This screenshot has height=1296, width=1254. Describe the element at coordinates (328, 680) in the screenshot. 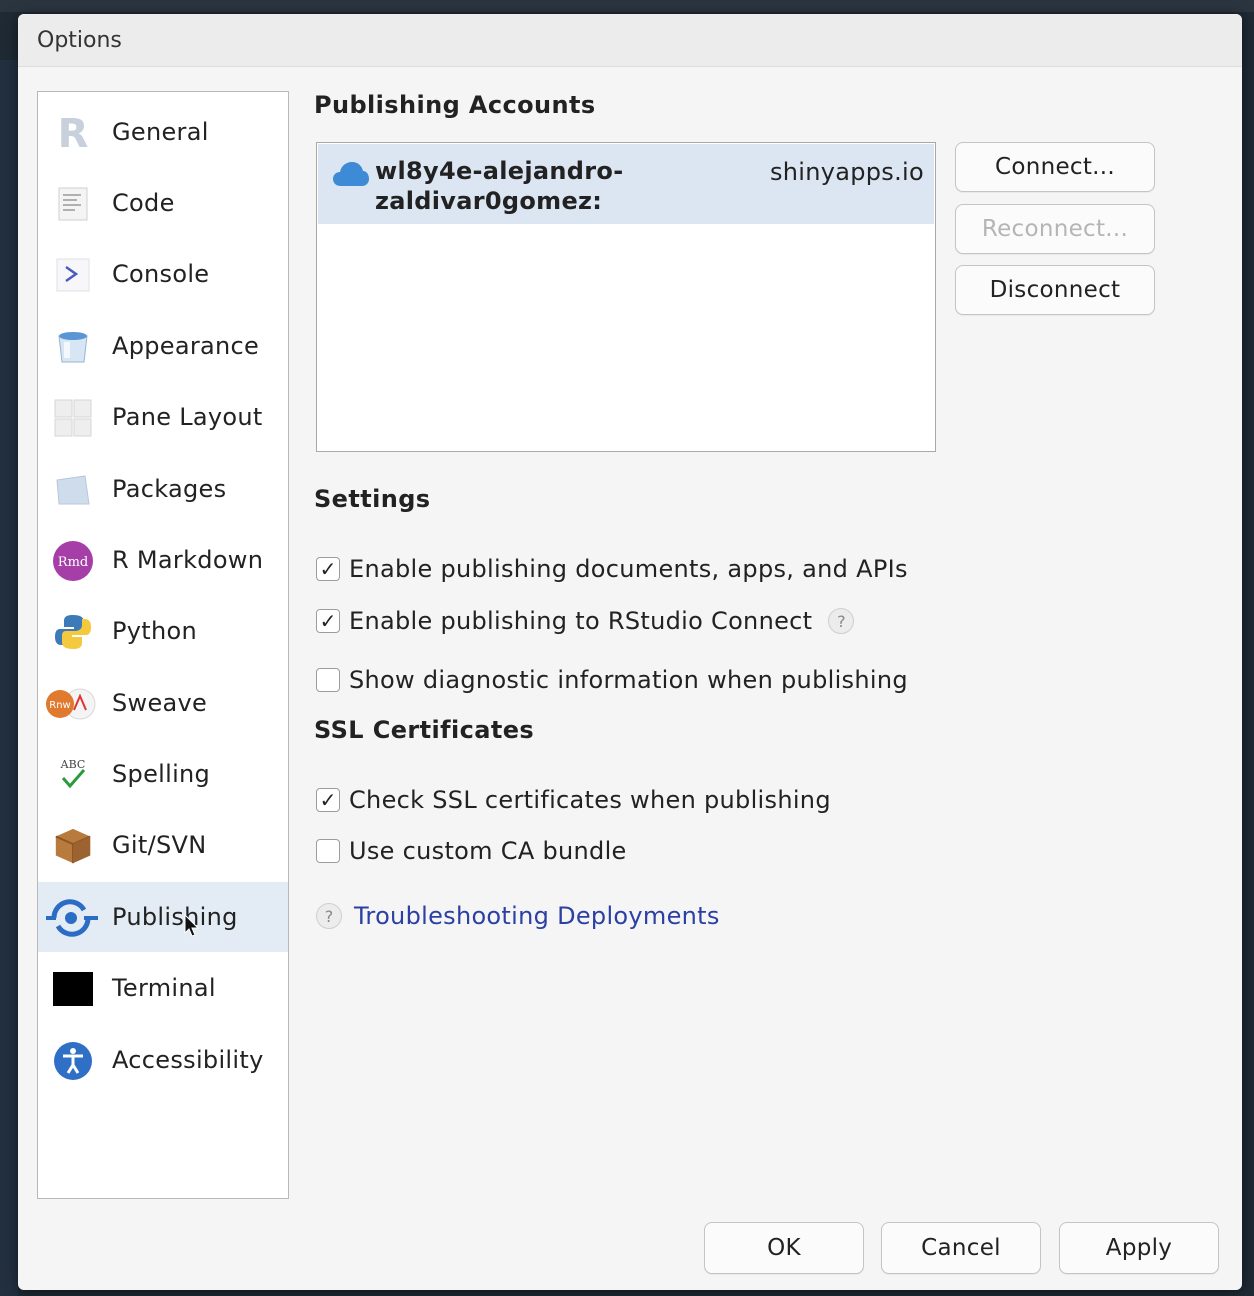

I see `show-diagnostic-checkbox` at that location.